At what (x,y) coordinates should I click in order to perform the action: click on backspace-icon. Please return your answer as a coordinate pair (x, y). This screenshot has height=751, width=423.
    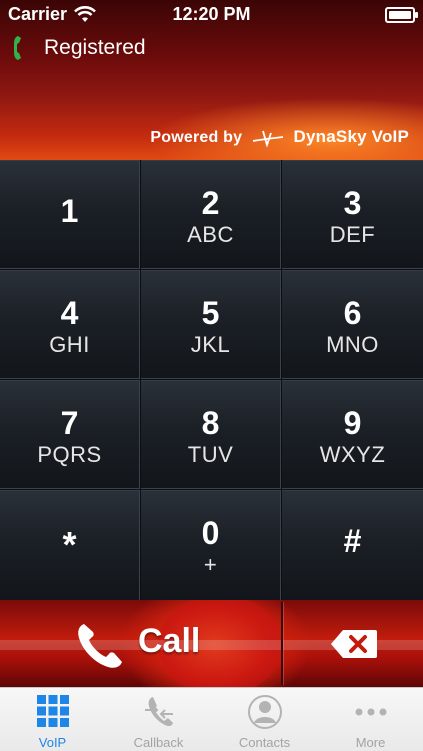
    Looking at the image, I should click on (354, 644).